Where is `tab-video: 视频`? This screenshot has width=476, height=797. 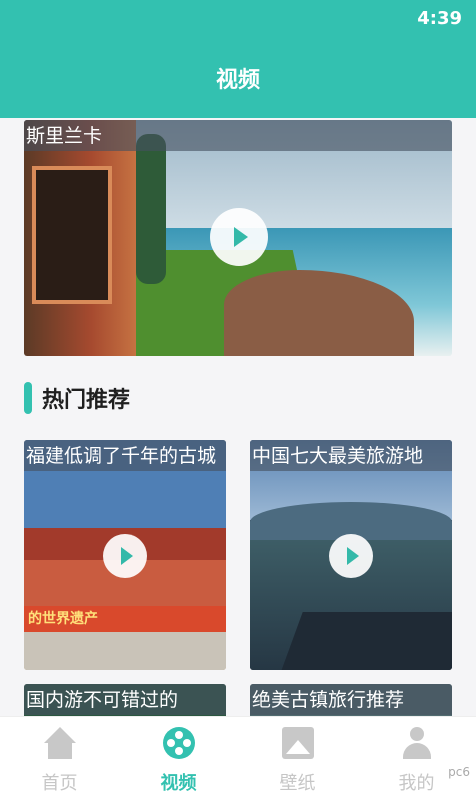
tab-video: 视频 is located at coordinates (178, 757).